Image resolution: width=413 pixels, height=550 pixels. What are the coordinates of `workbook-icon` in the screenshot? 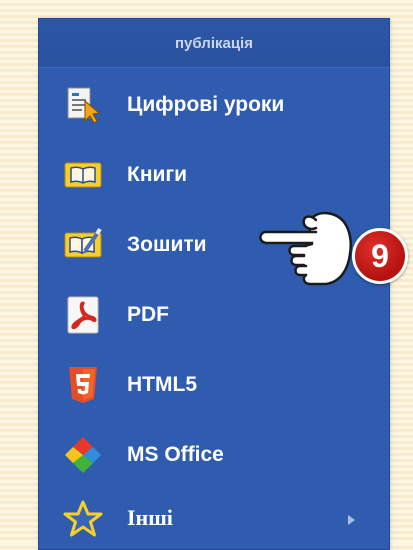 It's located at (83, 245).